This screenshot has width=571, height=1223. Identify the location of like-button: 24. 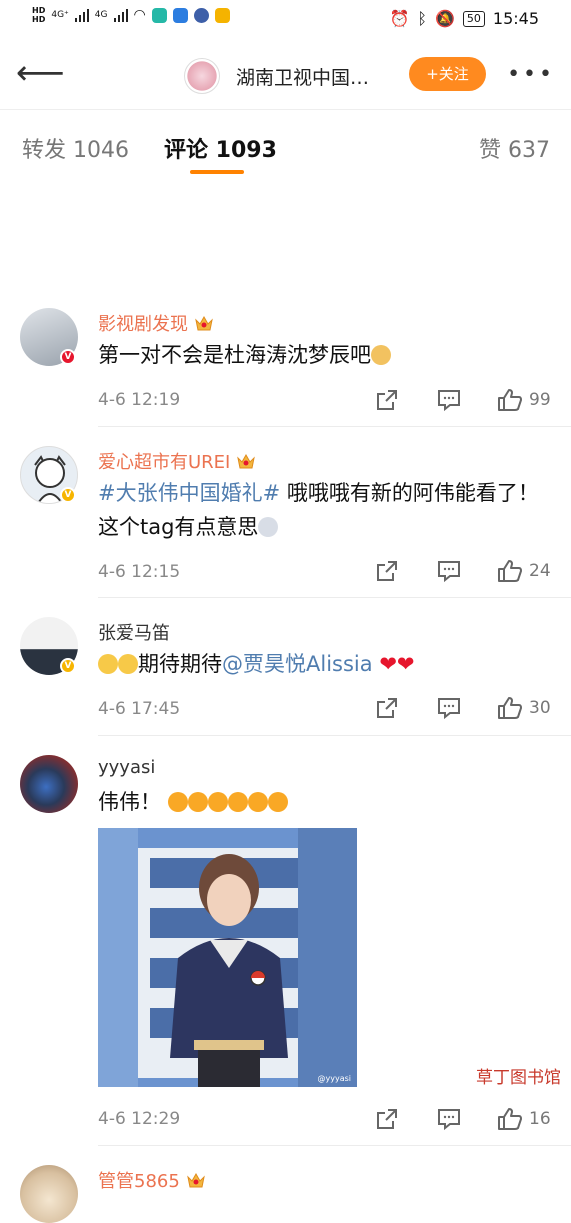
(524, 571).